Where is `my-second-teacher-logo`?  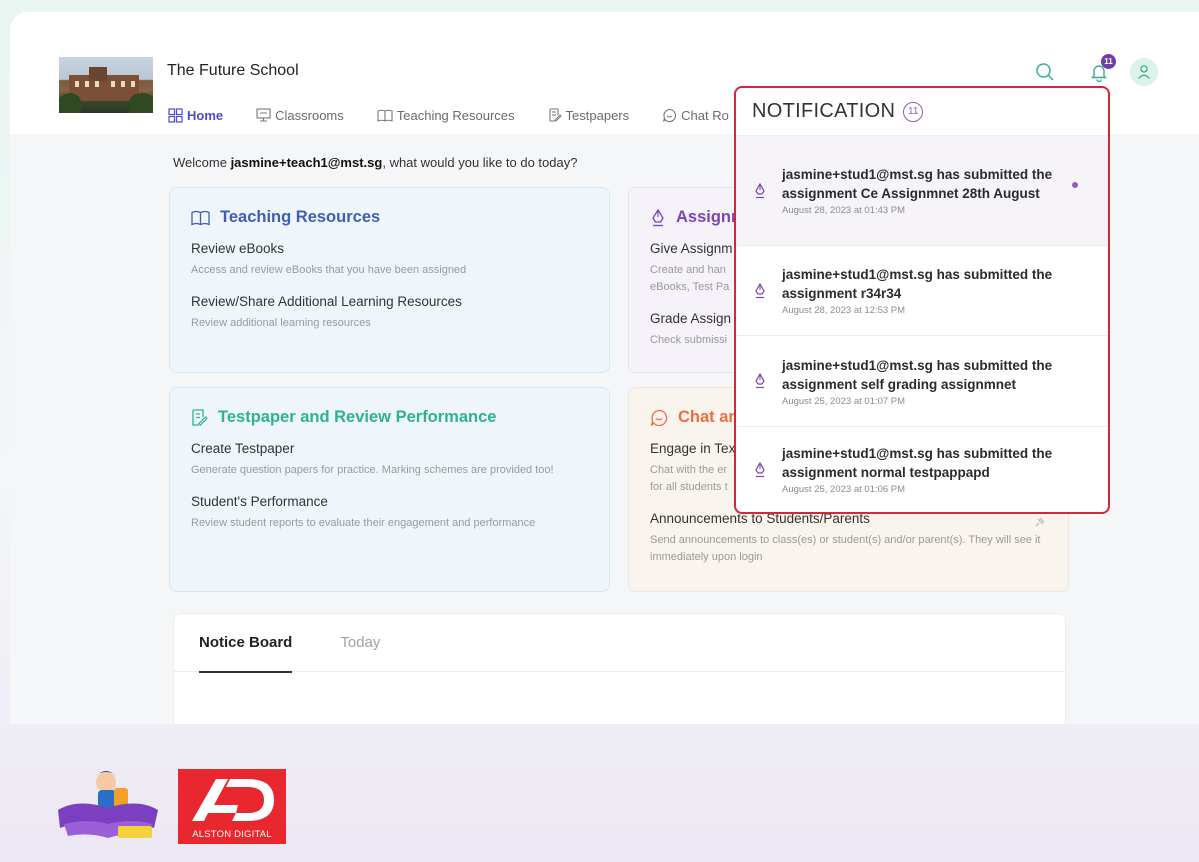
my-second-teacher-logo is located at coordinates (107, 803).